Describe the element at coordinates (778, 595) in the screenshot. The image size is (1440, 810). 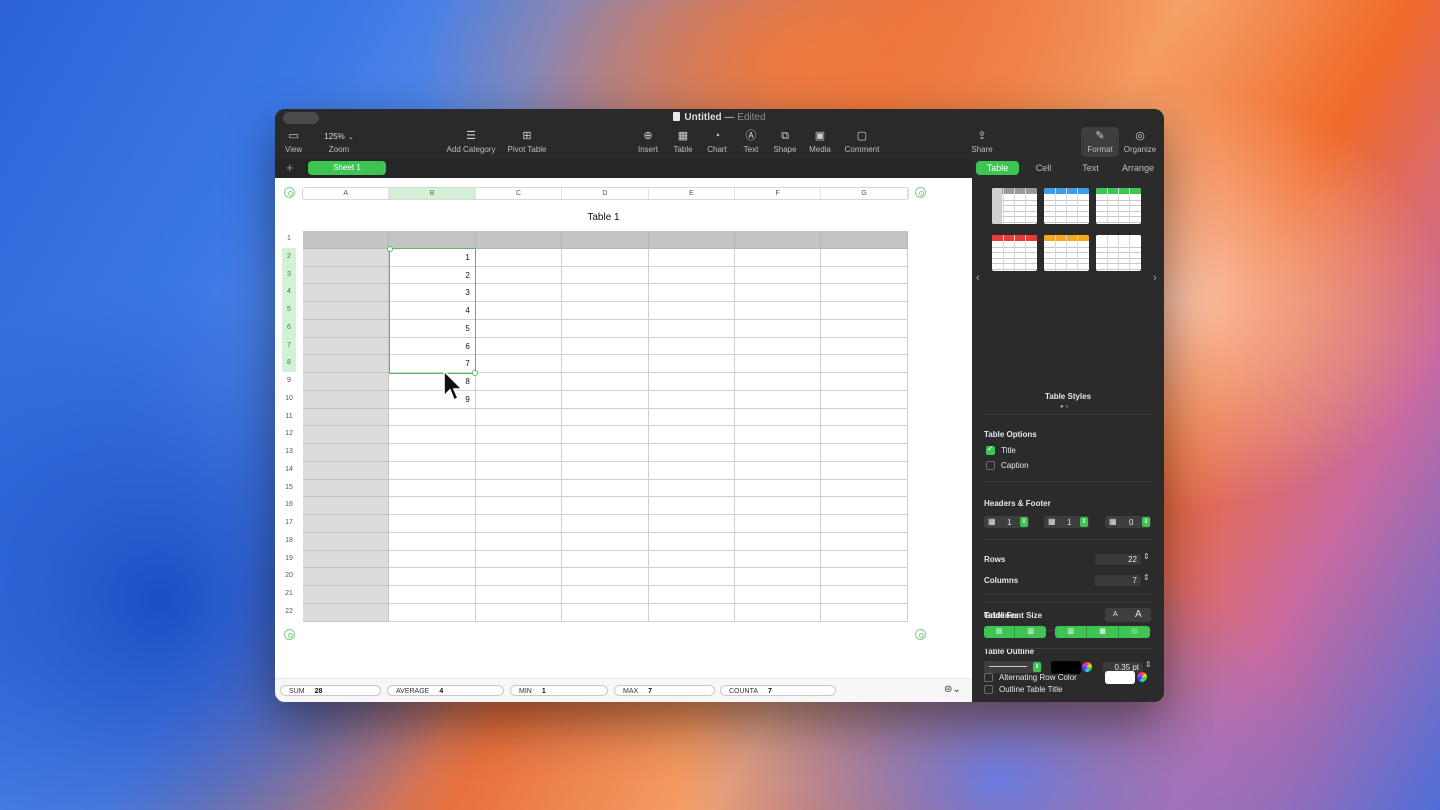
I see `cell-f21` at that location.